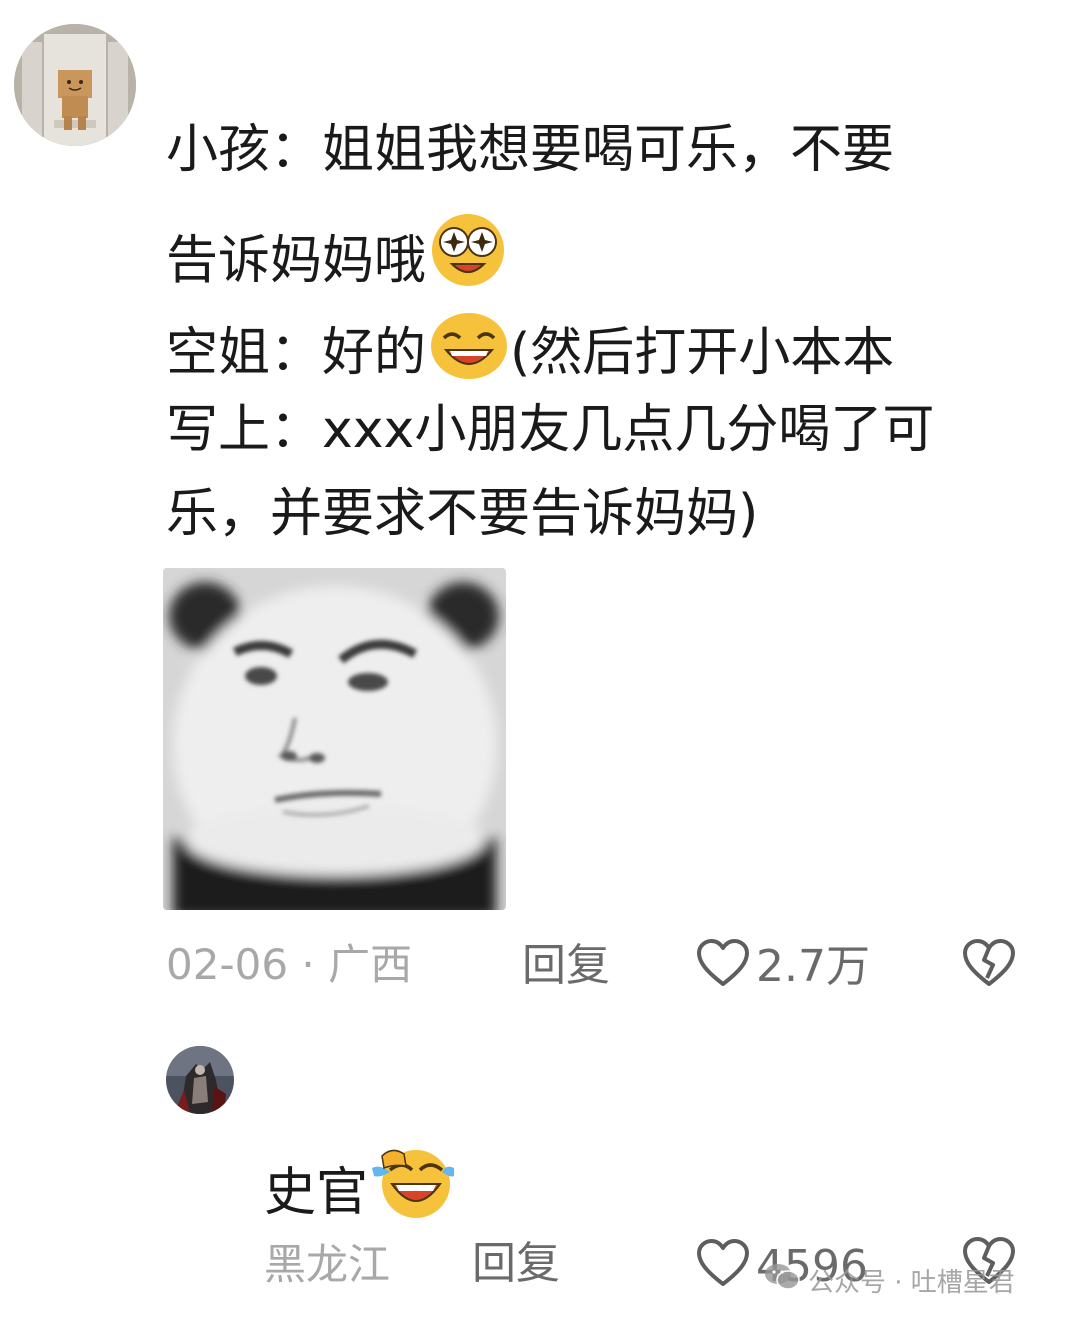  What do you see at coordinates (75, 85) in the screenshot?
I see `comment-avatar` at bounding box center [75, 85].